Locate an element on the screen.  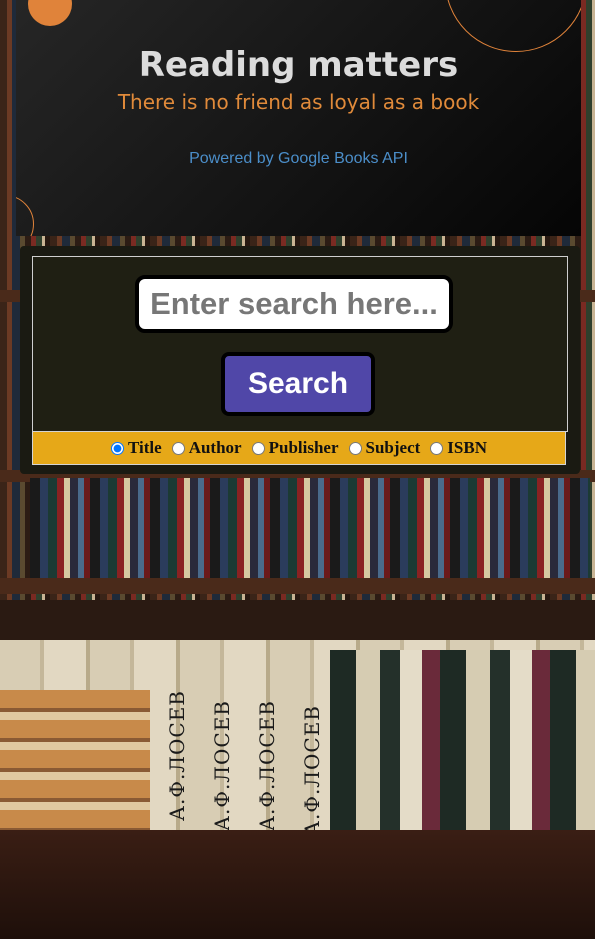
filter-option-publisher: Publisher is located at coordinates (295, 448).